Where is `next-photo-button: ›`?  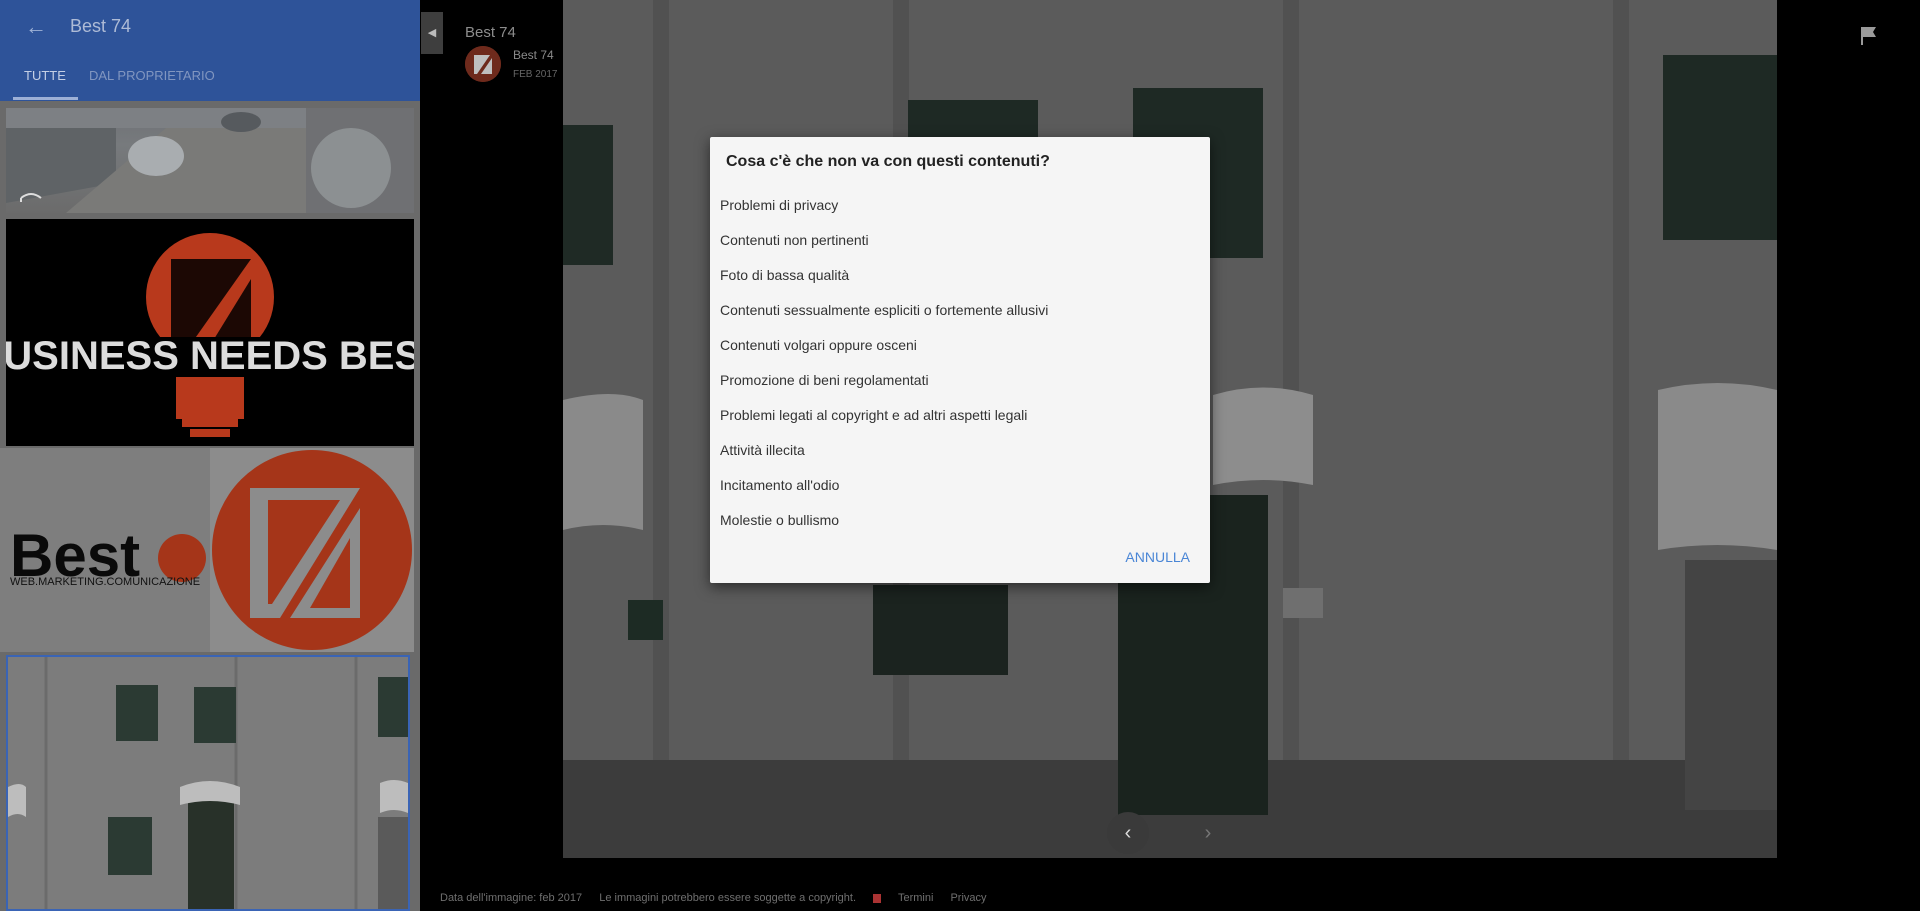
next-photo-button: › is located at coordinates (1208, 833).